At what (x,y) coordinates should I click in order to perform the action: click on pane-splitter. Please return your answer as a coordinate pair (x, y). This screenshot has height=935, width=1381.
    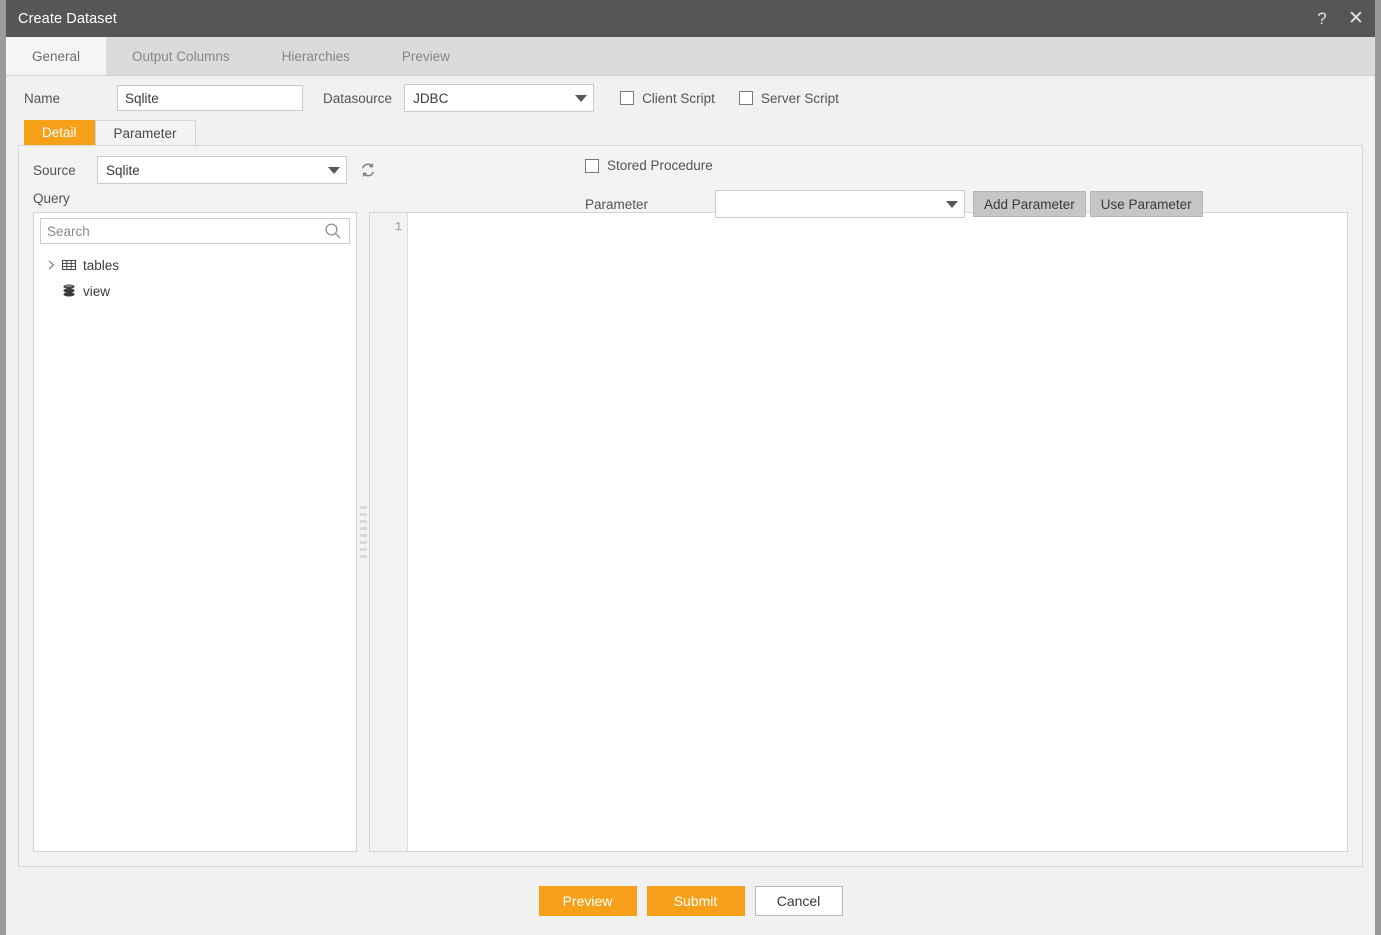
    Looking at the image, I should click on (363, 532).